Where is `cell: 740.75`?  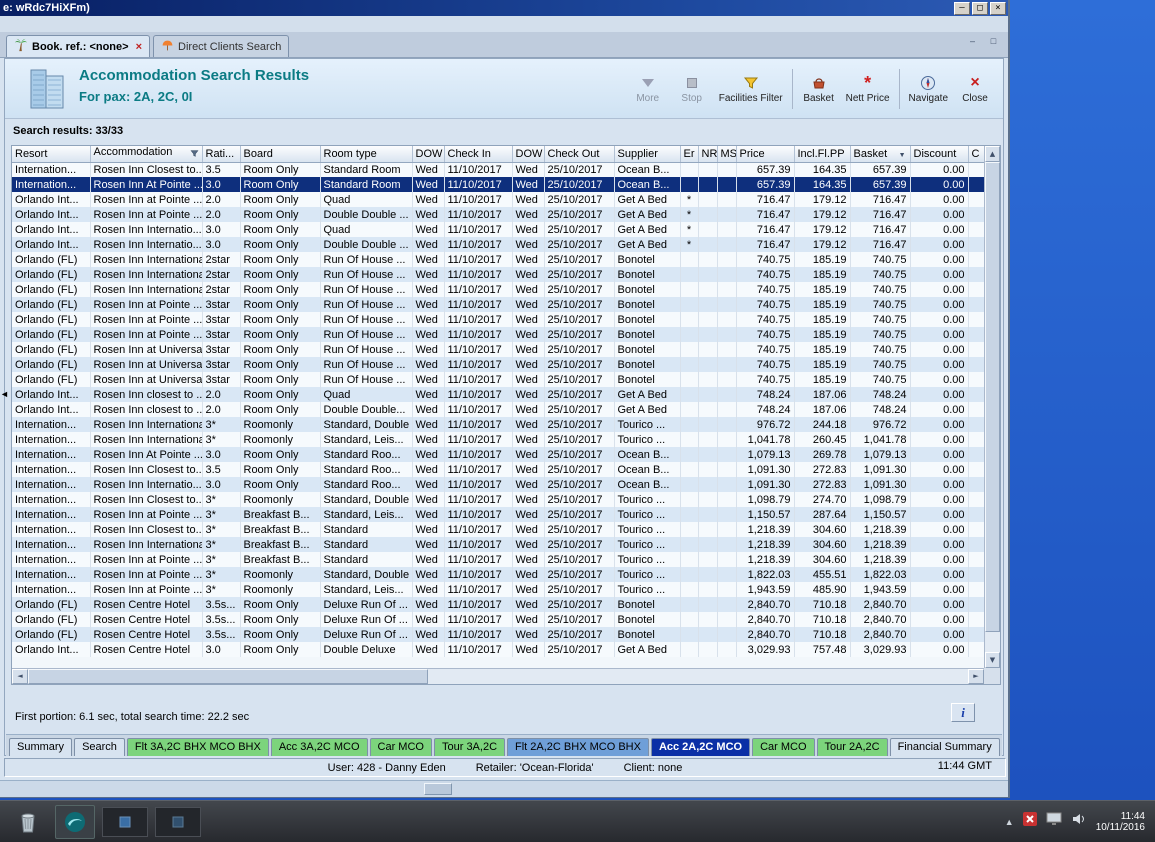
cell: 740.75 is located at coordinates (880, 319).